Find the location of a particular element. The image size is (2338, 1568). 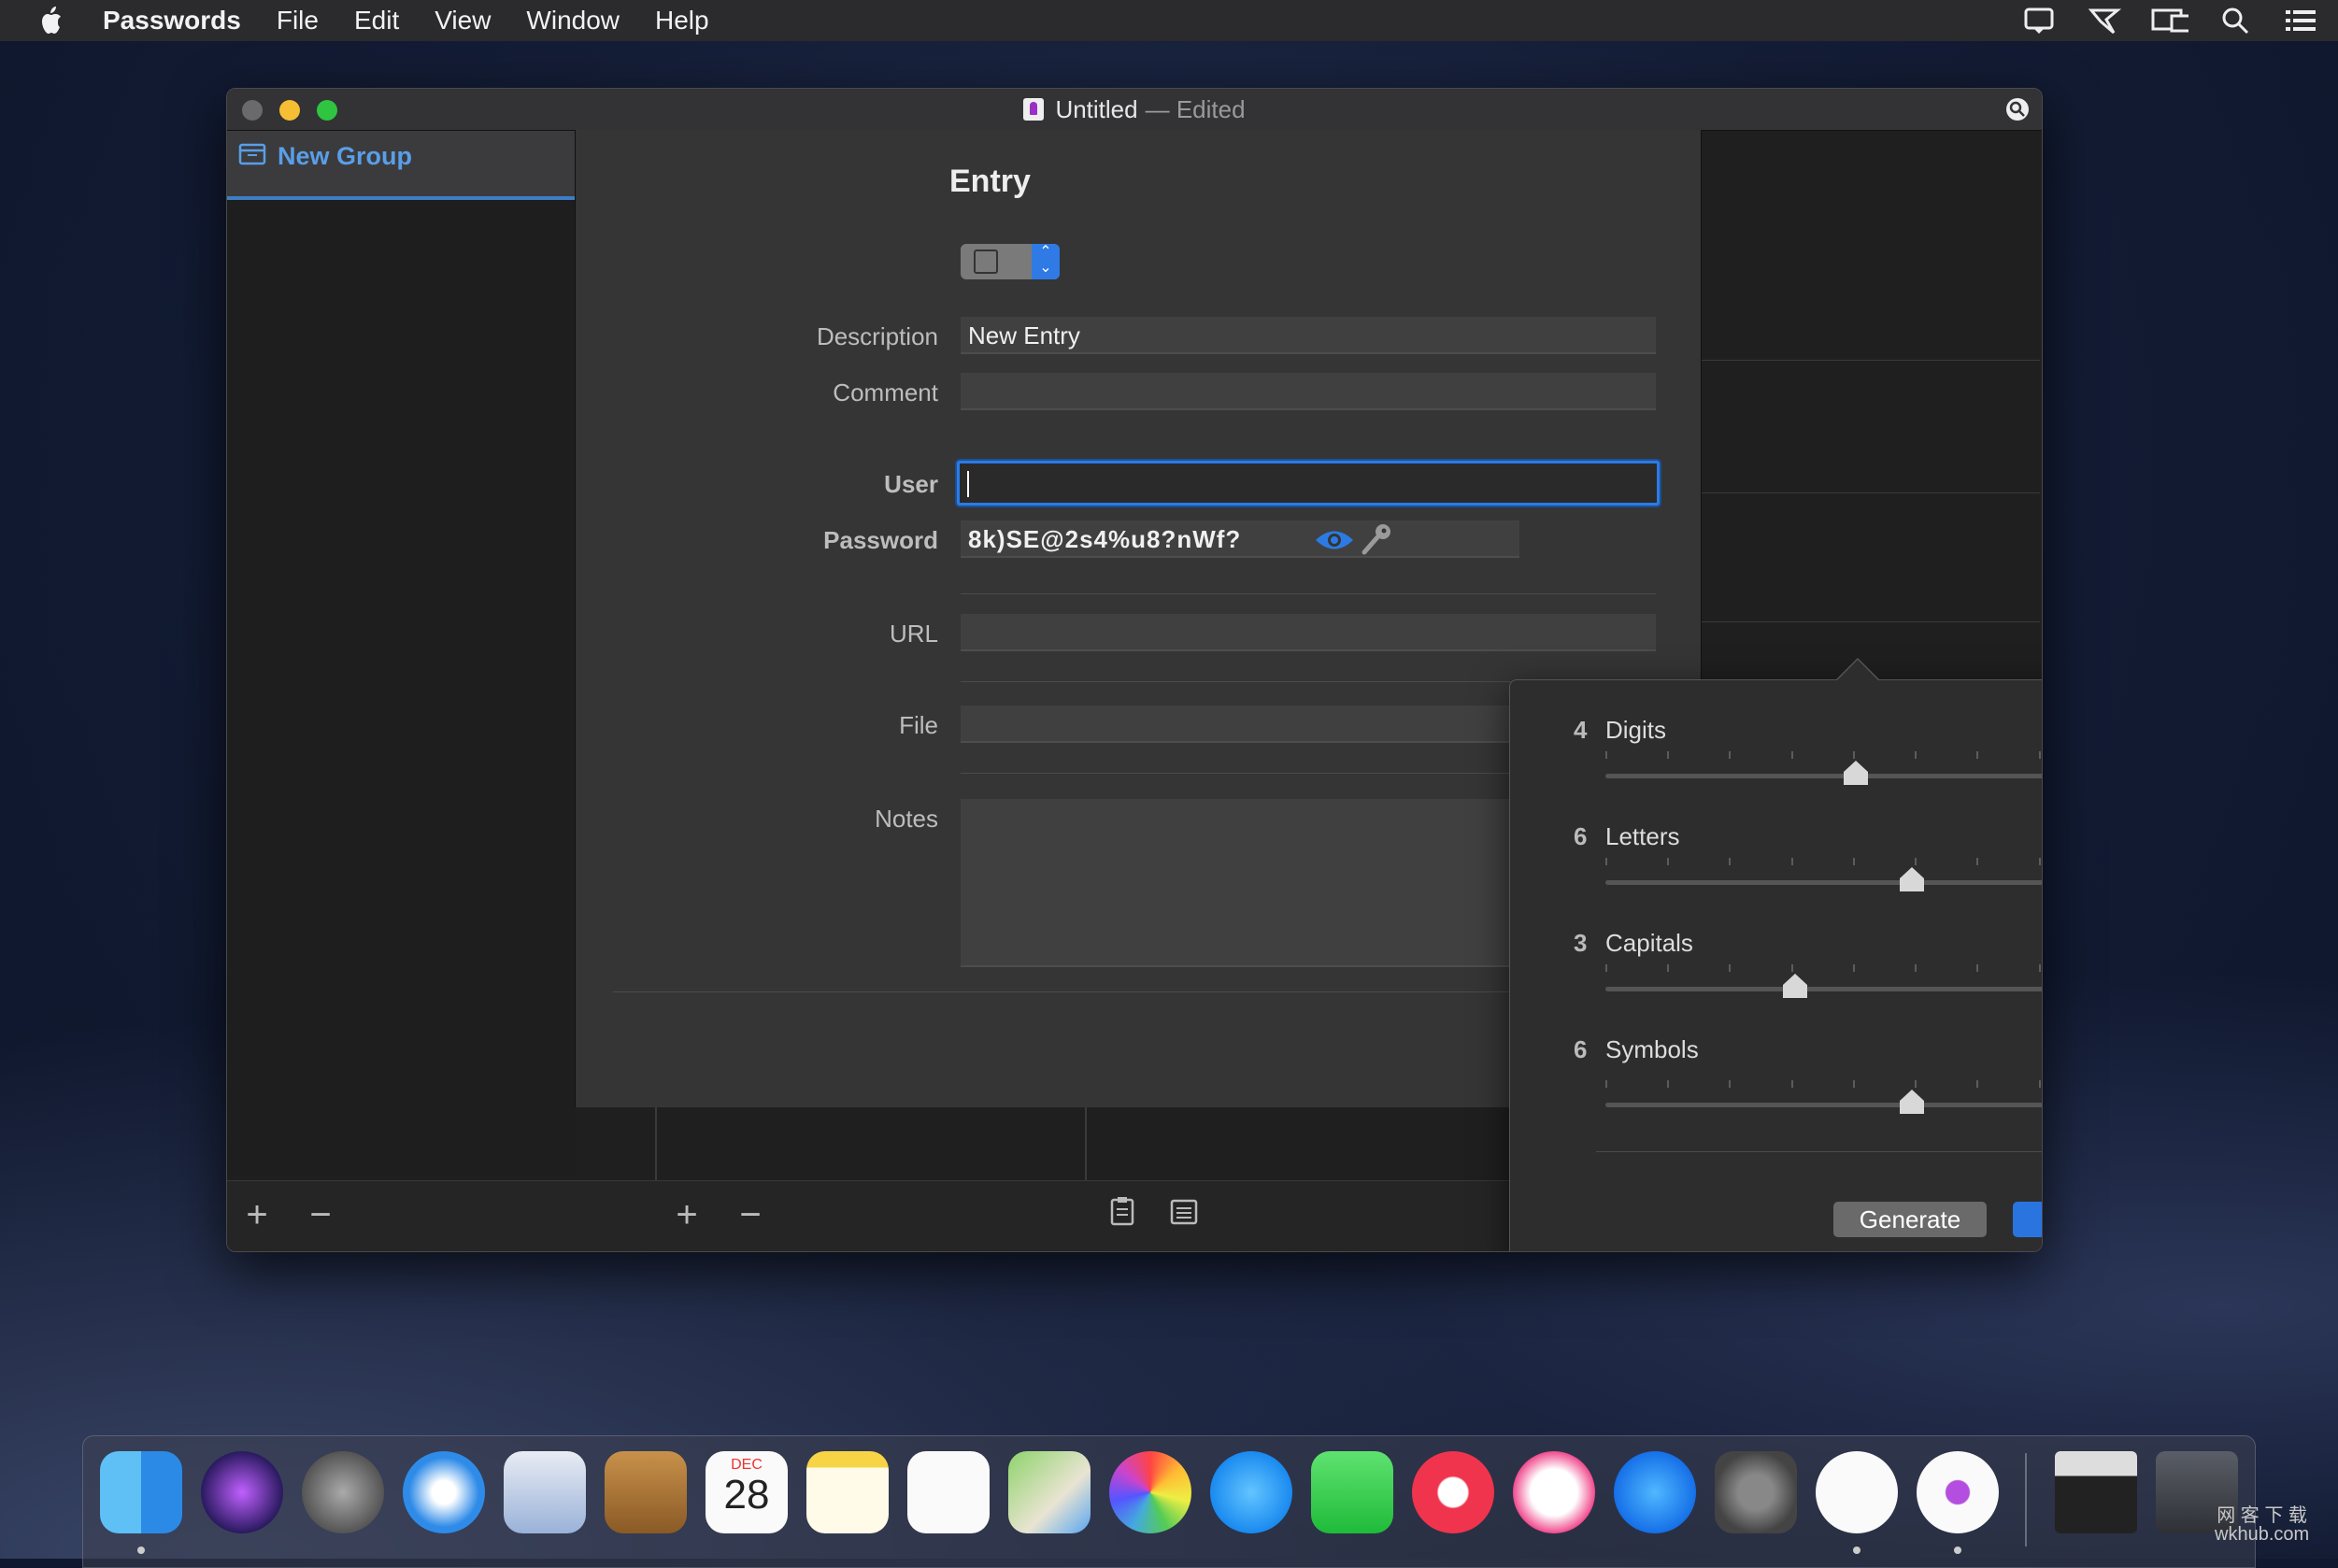

photos-icon is located at coordinates (1150, 1492).